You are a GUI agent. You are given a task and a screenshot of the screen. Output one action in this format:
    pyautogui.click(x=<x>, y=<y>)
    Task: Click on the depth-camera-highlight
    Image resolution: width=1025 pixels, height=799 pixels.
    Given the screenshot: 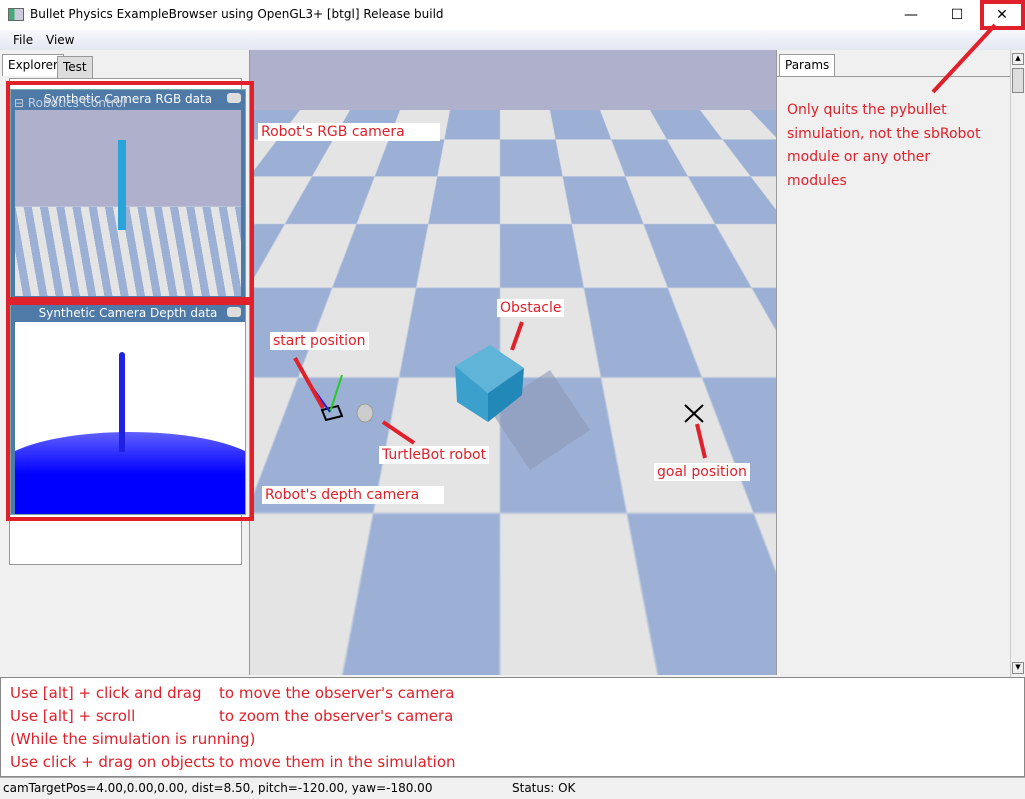 What is the action you would take?
    pyautogui.click(x=130, y=411)
    